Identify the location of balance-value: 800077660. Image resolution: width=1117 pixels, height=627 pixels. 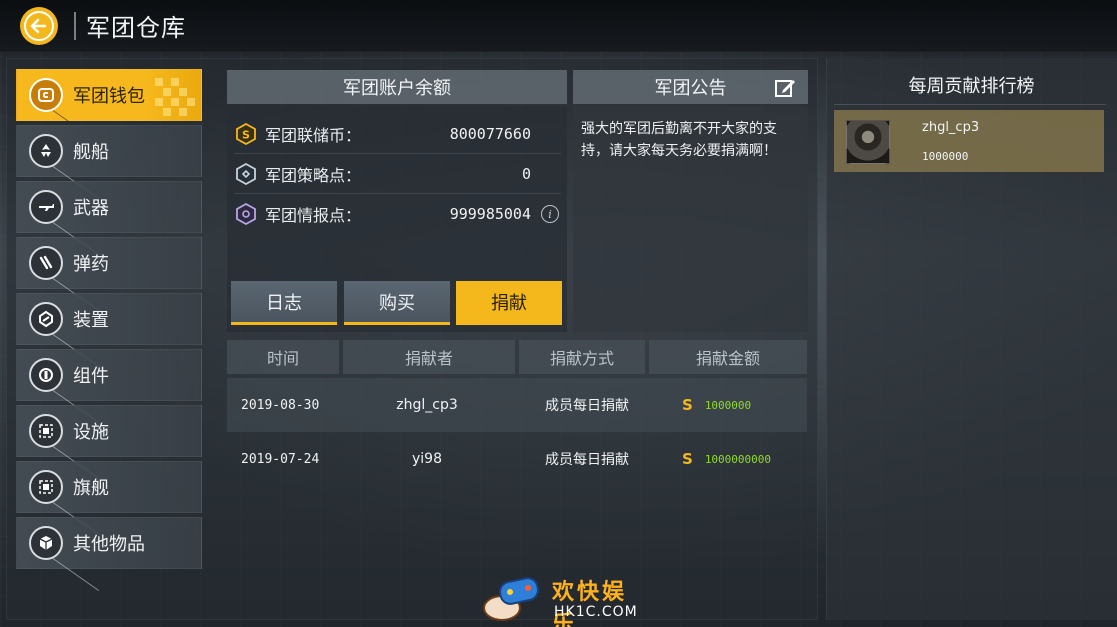
(490, 133).